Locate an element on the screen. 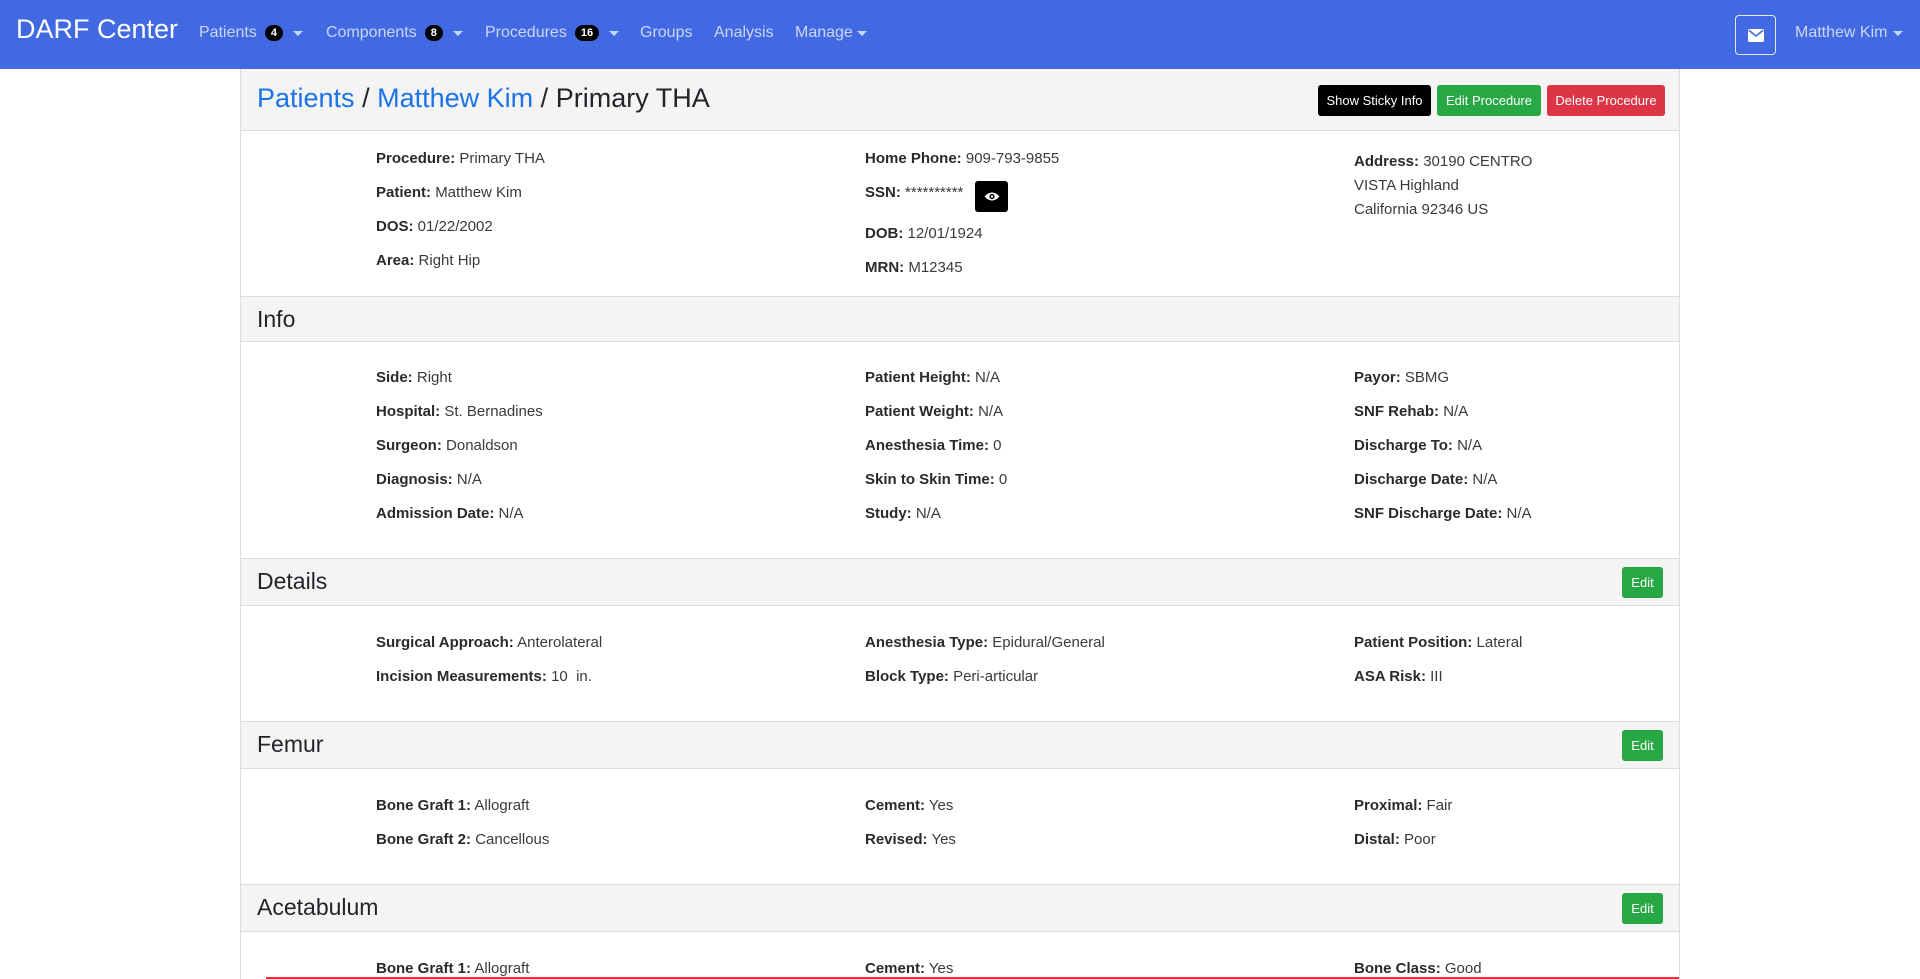 The image size is (1920, 979). nav-procedures-label: Procedures is located at coordinates (526, 32).